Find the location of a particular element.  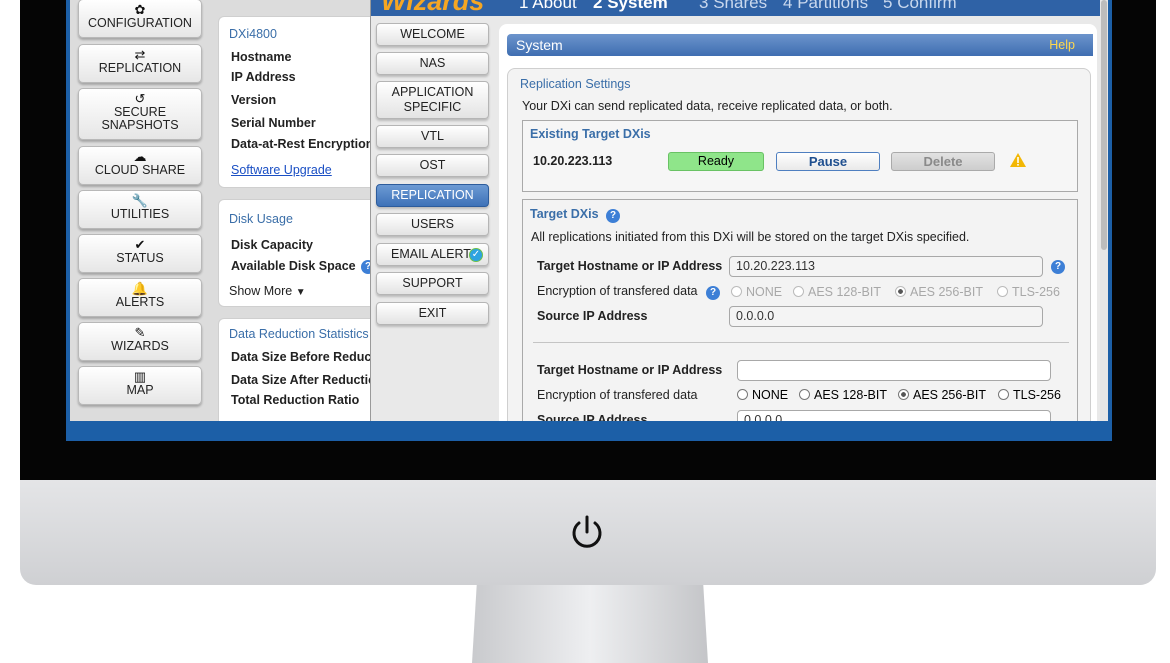

wizard-menu-users: USERS is located at coordinates (432, 224).